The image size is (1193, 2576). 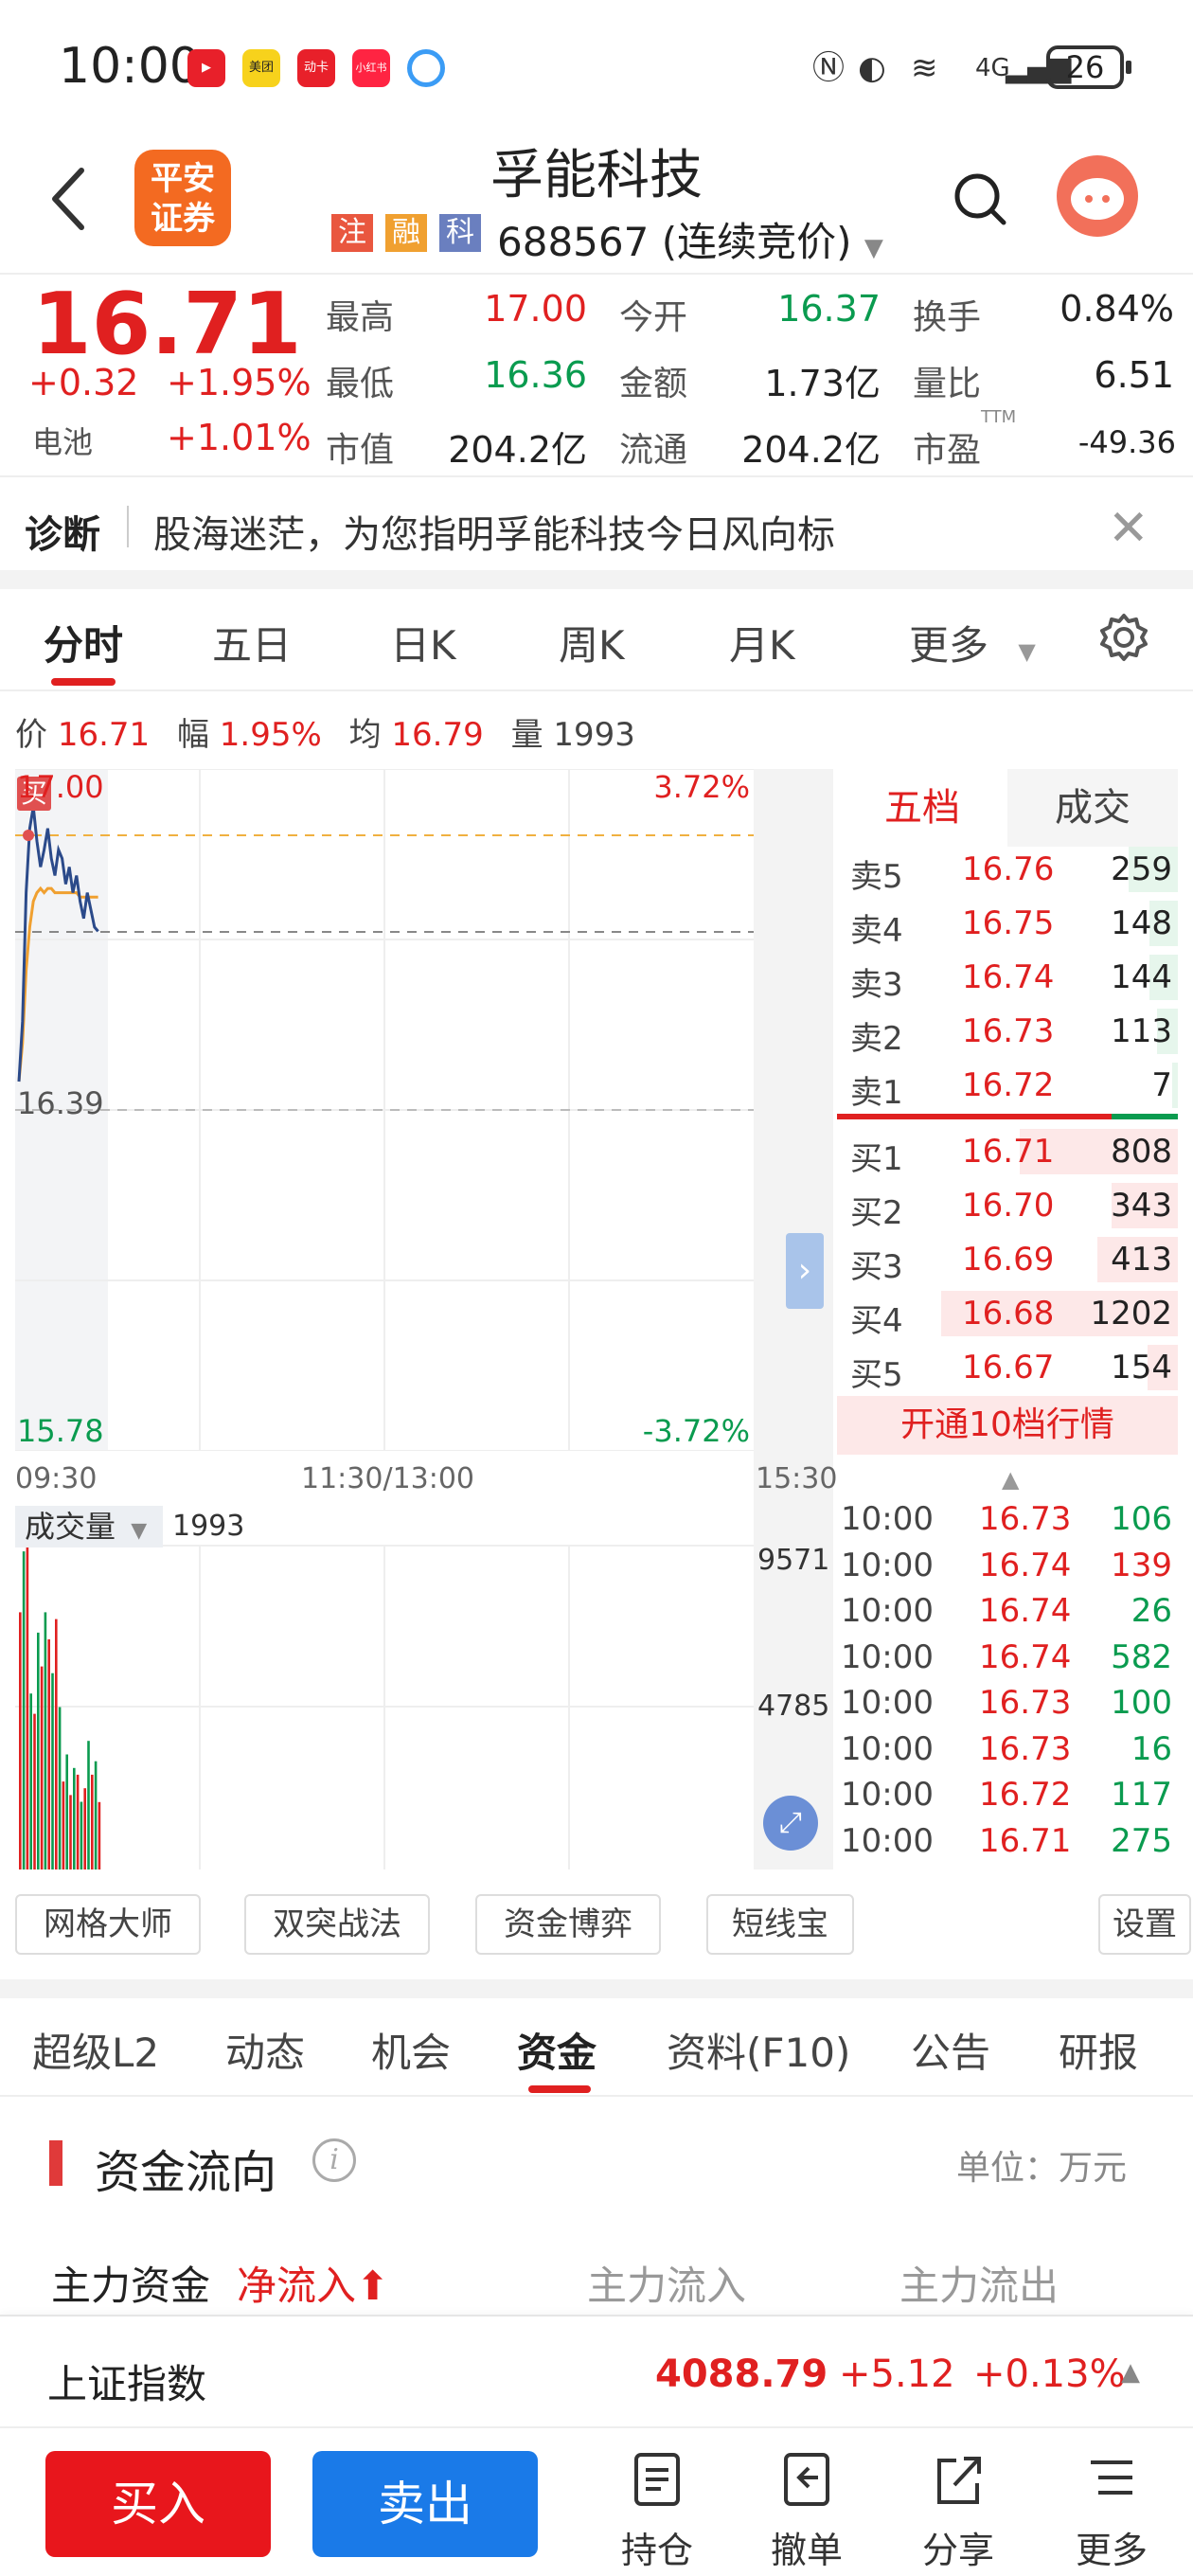 I want to click on tab-monthly-k: 月K, so click(x=762, y=642).